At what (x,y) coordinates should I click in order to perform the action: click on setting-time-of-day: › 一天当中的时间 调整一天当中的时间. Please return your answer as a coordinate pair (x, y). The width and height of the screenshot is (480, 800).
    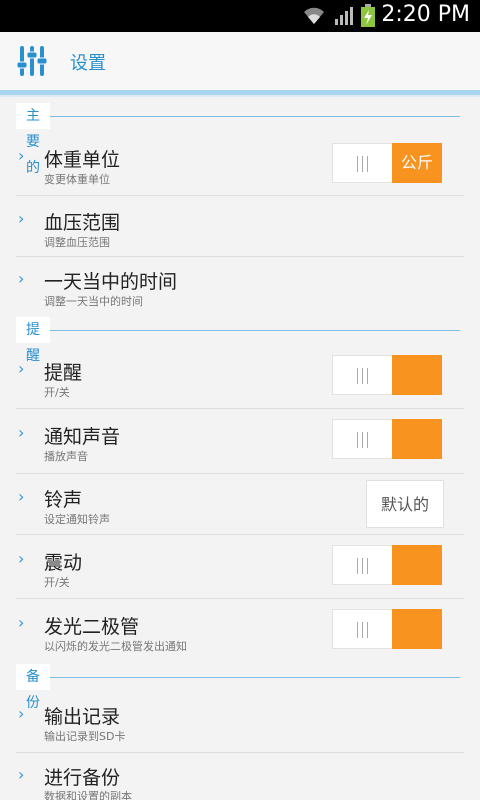
    Looking at the image, I should click on (240, 286).